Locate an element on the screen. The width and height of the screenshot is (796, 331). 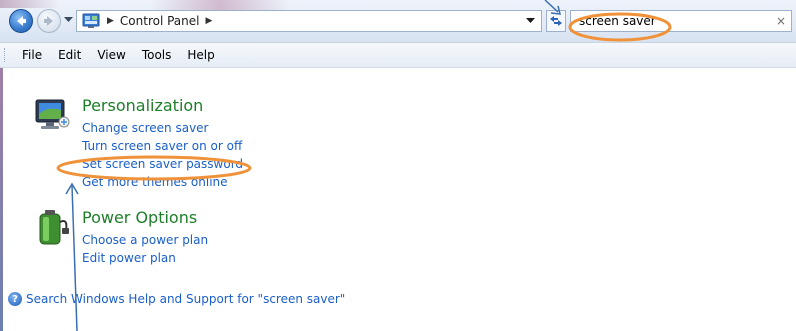
address-bar: ▶ Control Panel ▶ is located at coordinates (309, 21).